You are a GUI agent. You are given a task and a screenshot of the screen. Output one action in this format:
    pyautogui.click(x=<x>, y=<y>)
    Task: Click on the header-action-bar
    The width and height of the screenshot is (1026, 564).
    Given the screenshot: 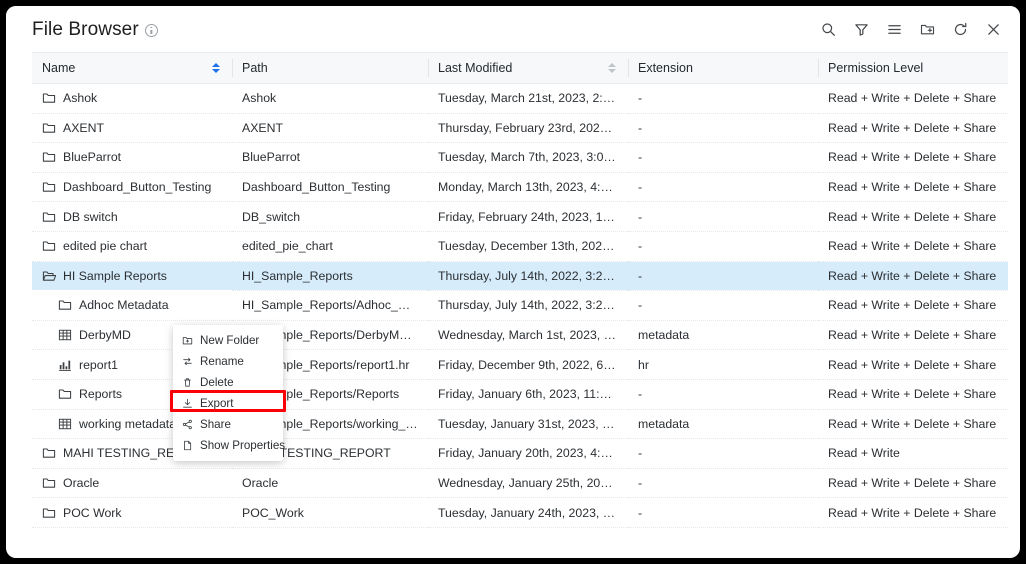 What is the action you would take?
    pyautogui.click(x=911, y=29)
    